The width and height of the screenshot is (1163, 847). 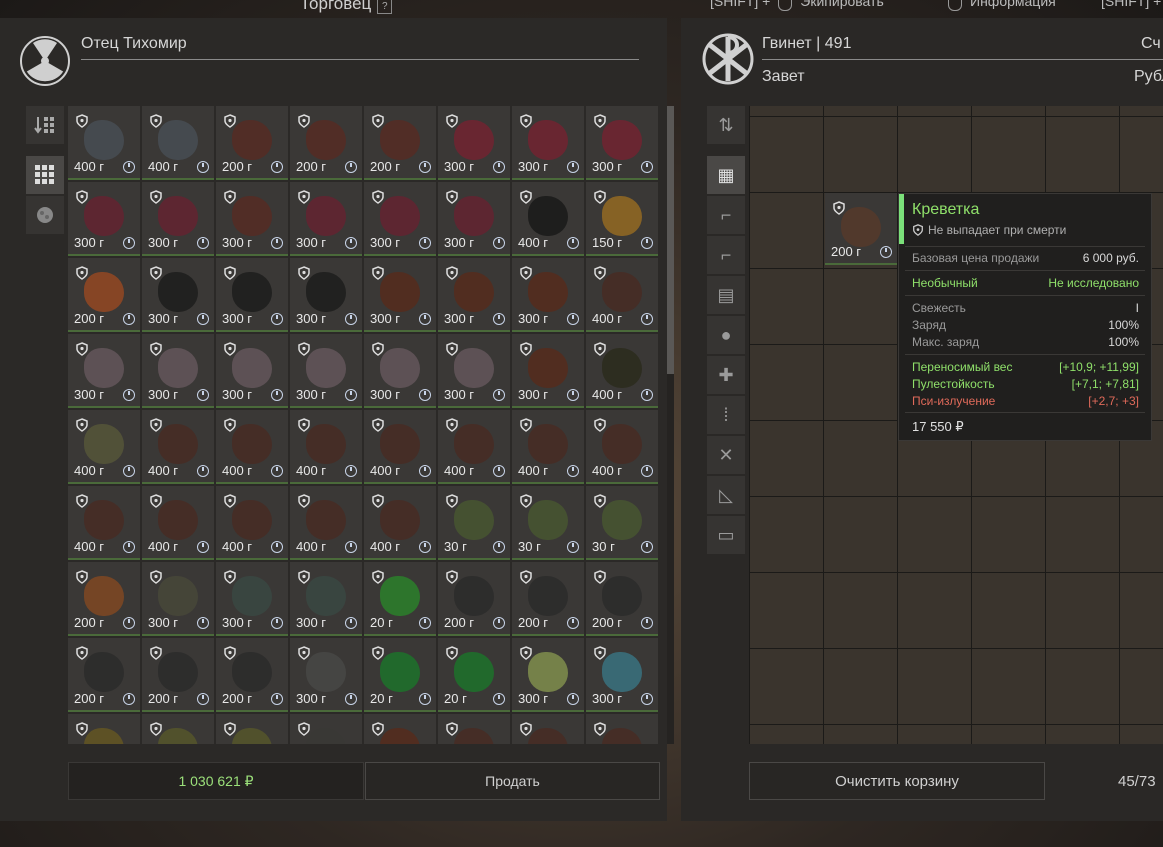 What do you see at coordinates (897, 781) in the screenshot?
I see `clear-cart-button: Очистить корзину` at bounding box center [897, 781].